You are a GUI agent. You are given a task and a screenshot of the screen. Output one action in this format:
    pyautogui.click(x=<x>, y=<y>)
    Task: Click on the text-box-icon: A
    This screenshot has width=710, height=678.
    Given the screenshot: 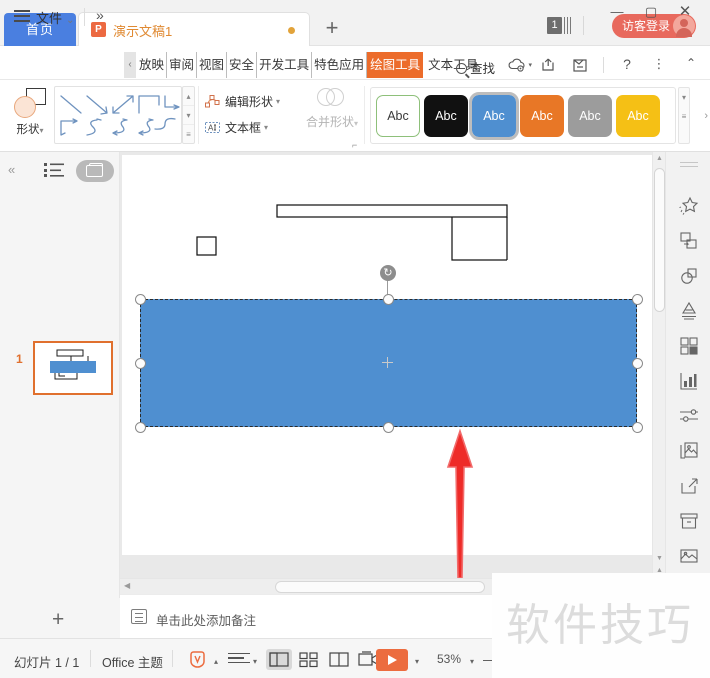 What is the action you would take?
    pyautogui.click(x=212, y=127)
    